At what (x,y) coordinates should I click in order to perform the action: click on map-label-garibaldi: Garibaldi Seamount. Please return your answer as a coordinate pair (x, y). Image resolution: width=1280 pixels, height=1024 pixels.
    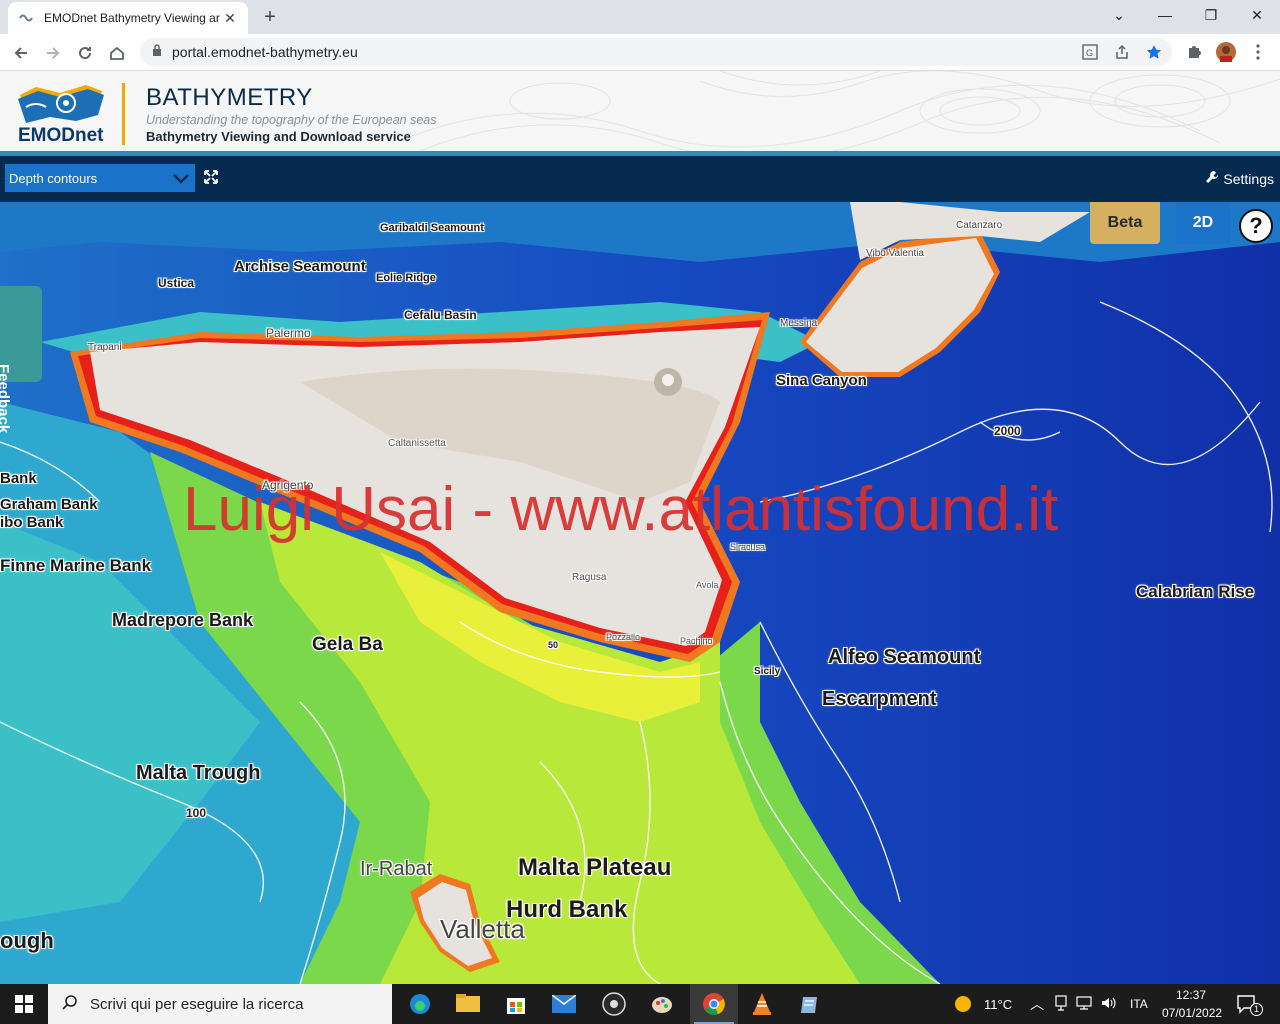
    Looking at the image, I should click on (432, 228).